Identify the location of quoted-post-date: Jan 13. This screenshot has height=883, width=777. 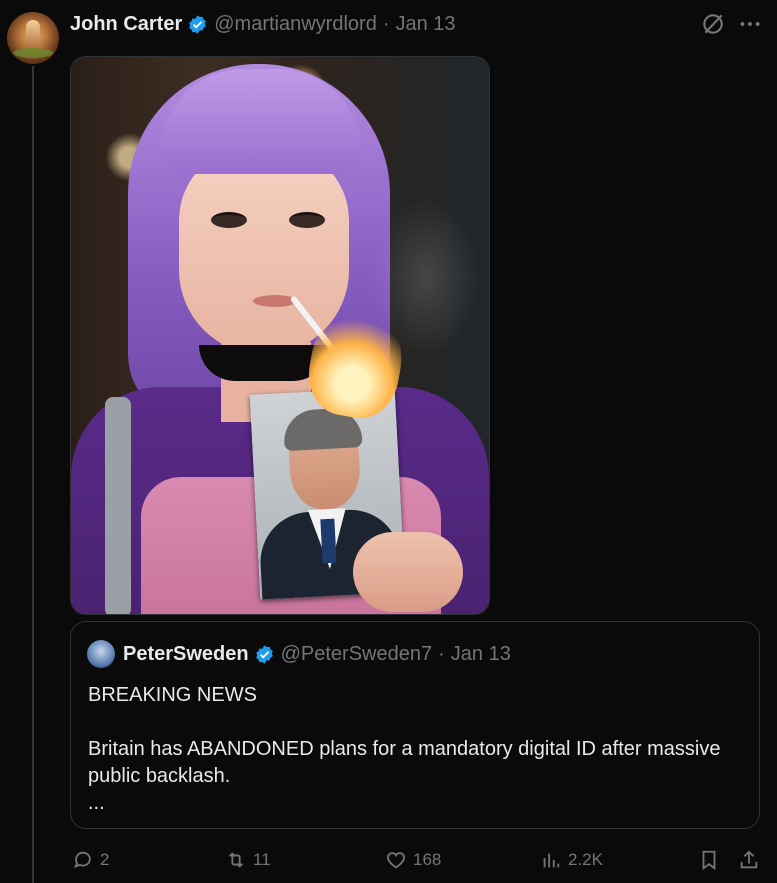
(480, 653).